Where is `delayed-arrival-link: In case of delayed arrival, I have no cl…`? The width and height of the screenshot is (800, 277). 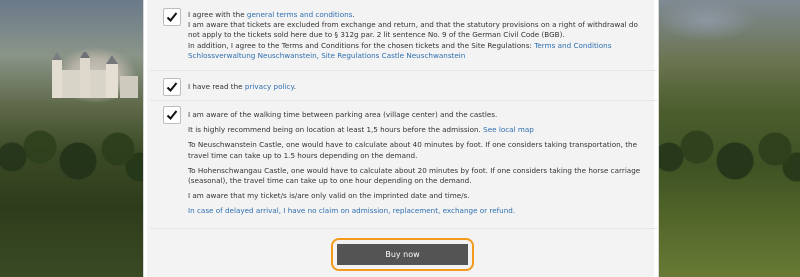 delayed-arrival-link: In case of delayed arrival, I have no cl… is located at coordinates (351, 210).